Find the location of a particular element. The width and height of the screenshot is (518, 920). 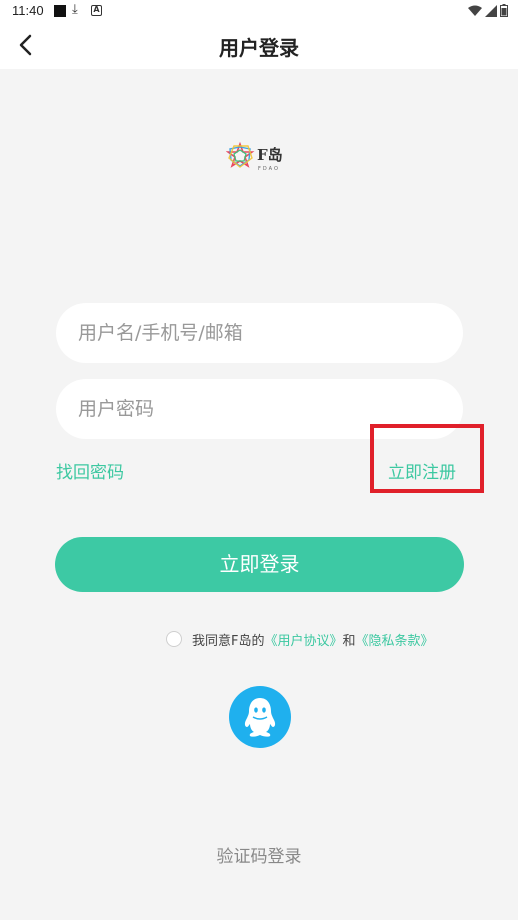

fdao-logo: F岛 FDAO is located at coordinates (254, 156).